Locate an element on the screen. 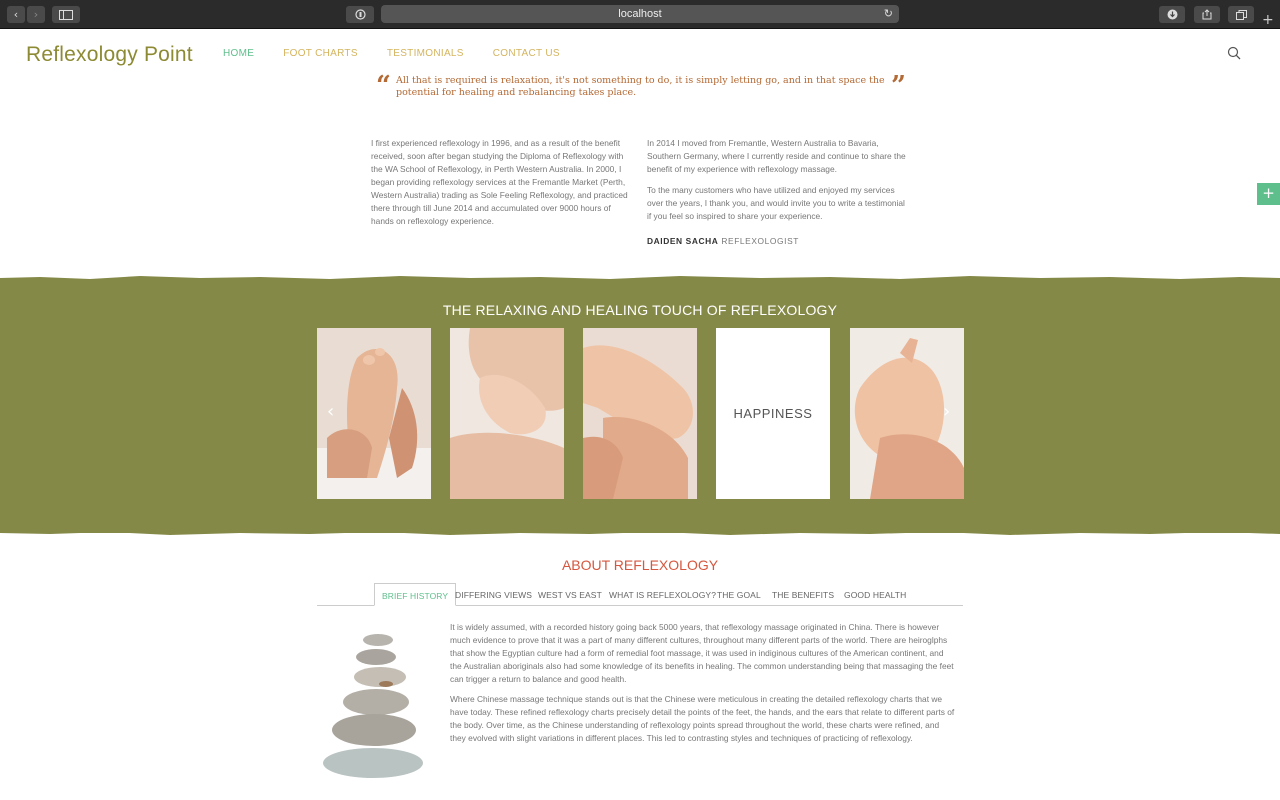 The width and height of the screenshot is (1280, 800). stacked-stones-image is located at coordinates (373, 706).